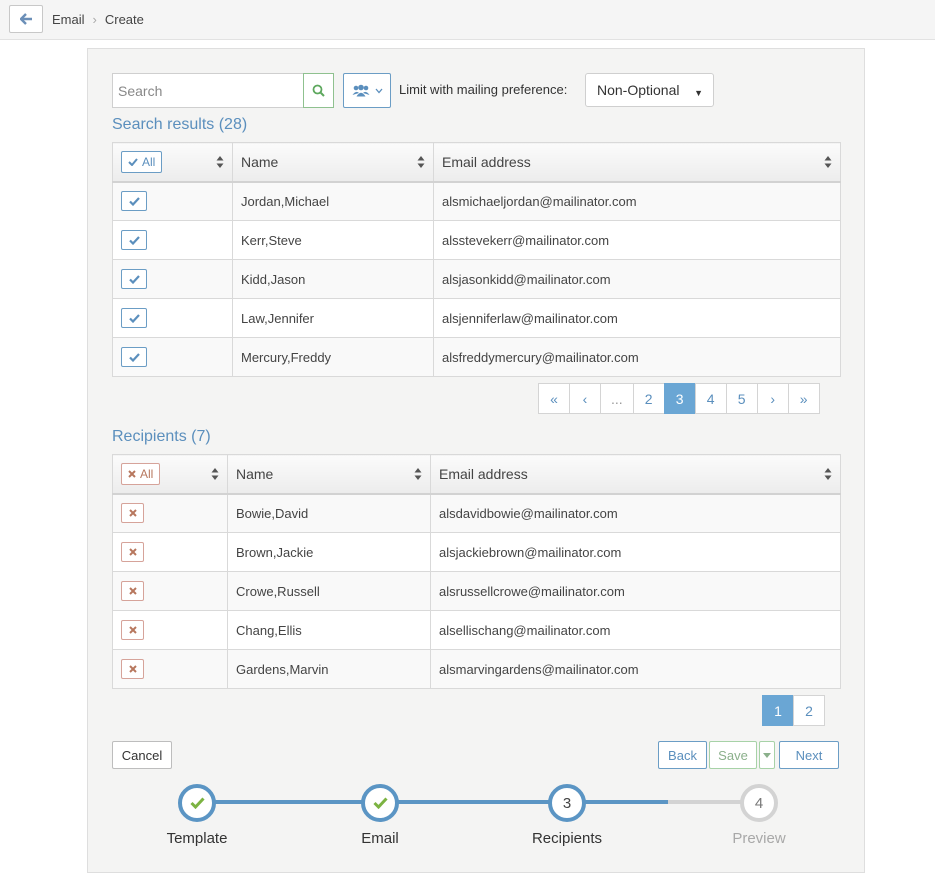  Describe the element at coordinates (772, 398) in the screenshot. I see `page-next: ›` at that location.